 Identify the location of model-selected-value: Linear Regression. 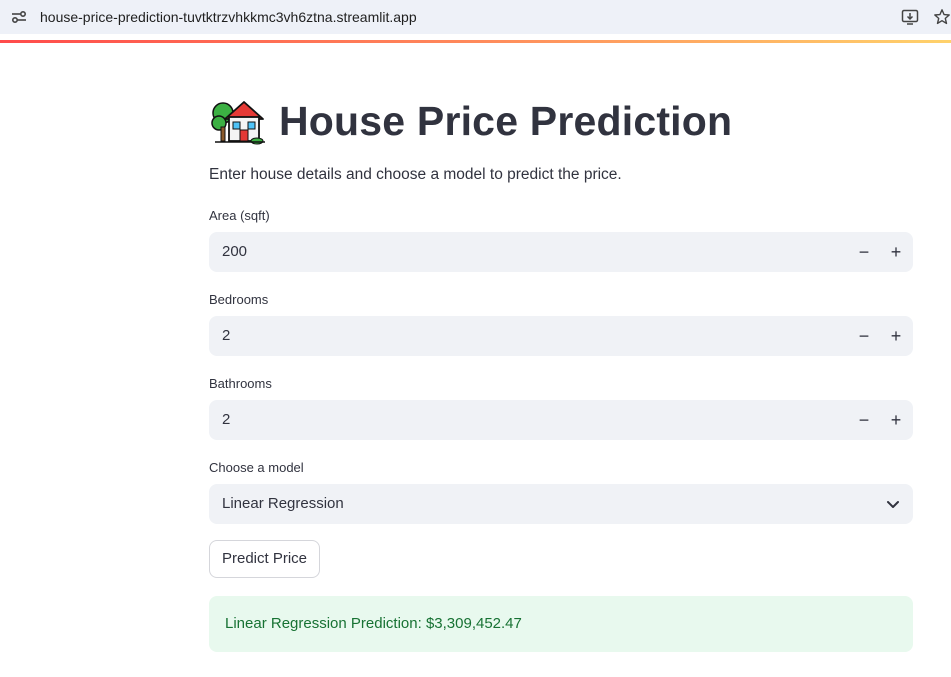
(283, 503).